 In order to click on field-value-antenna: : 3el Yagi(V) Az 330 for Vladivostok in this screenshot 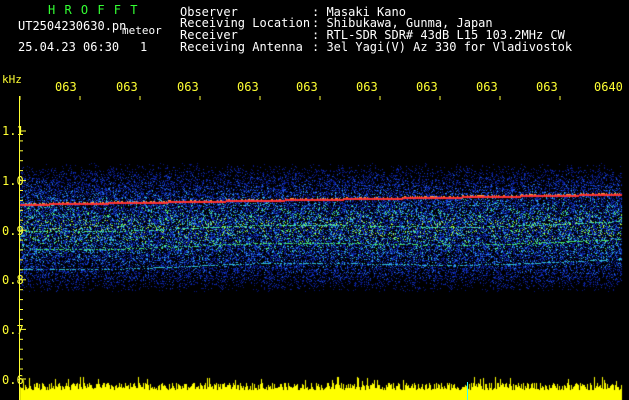, I will do `click(442, 47)`.